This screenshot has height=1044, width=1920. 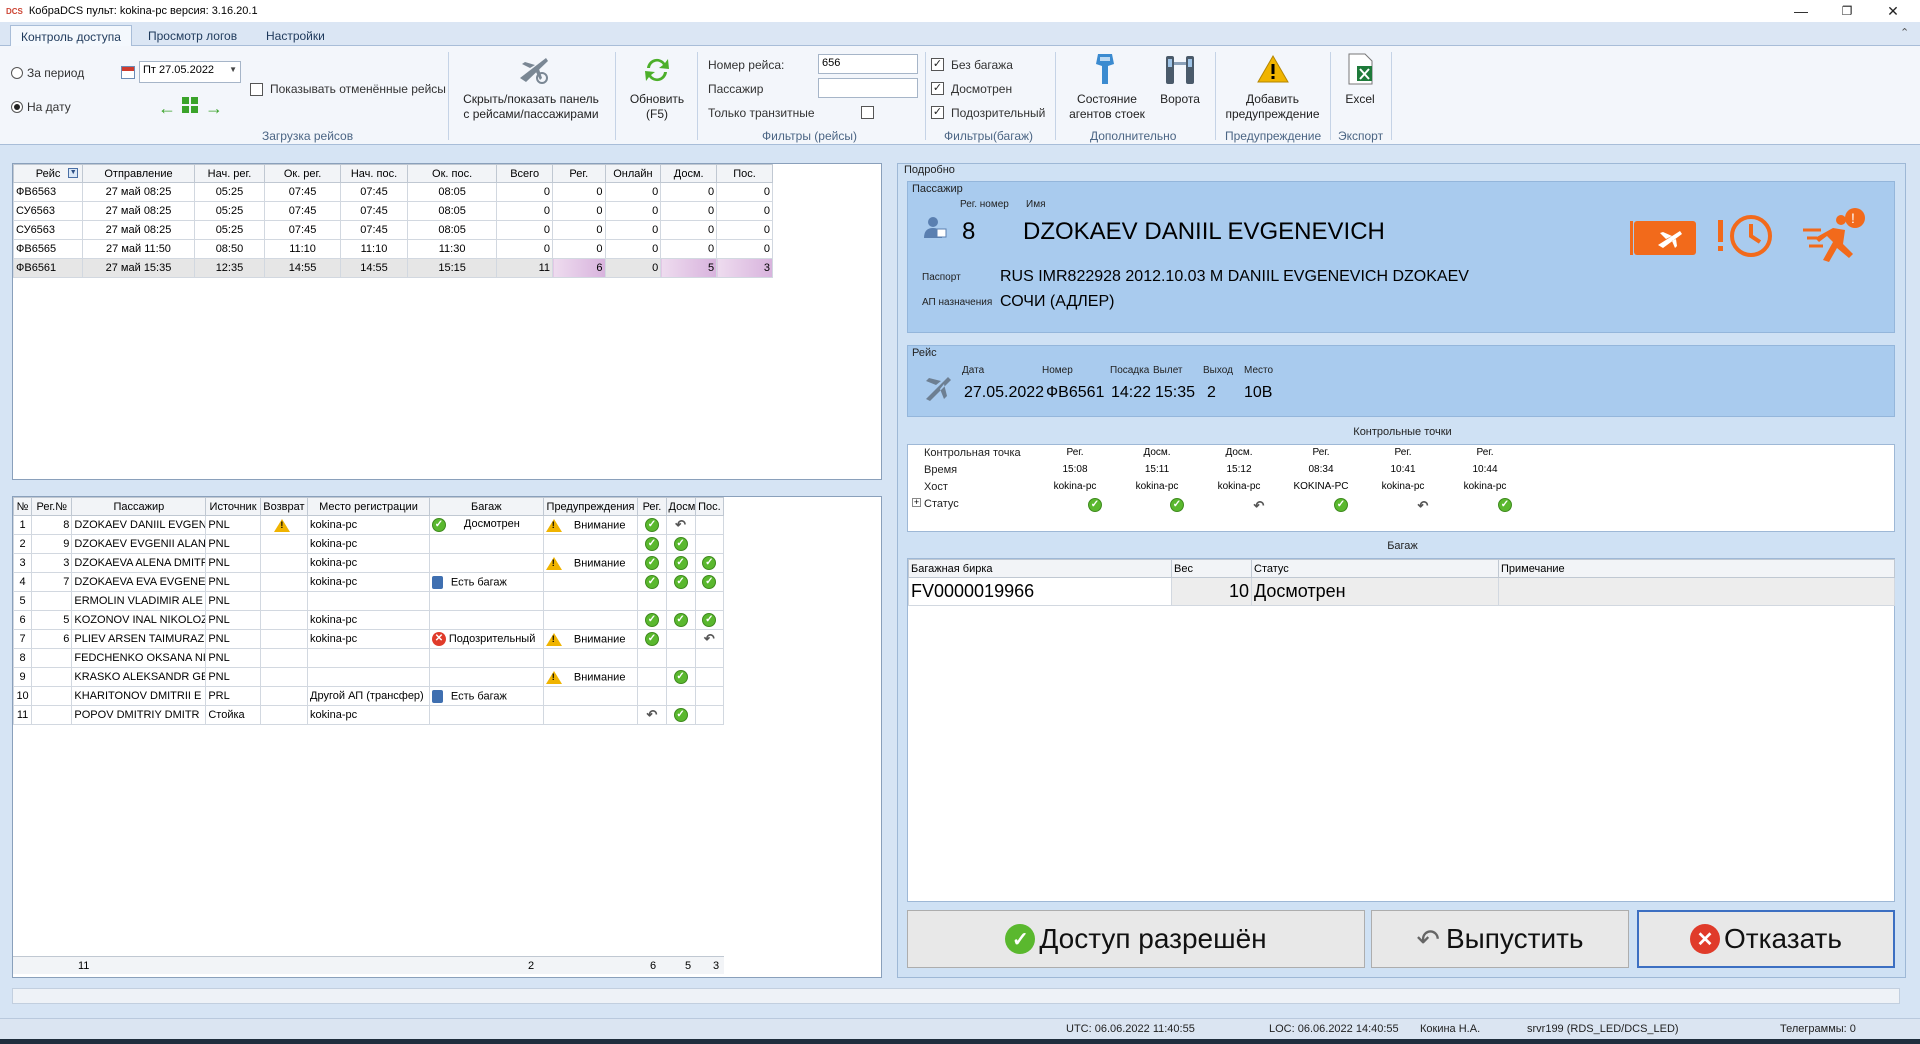 I want to click on baggage-col-header: Примечание, so click(x=1696, y=568).